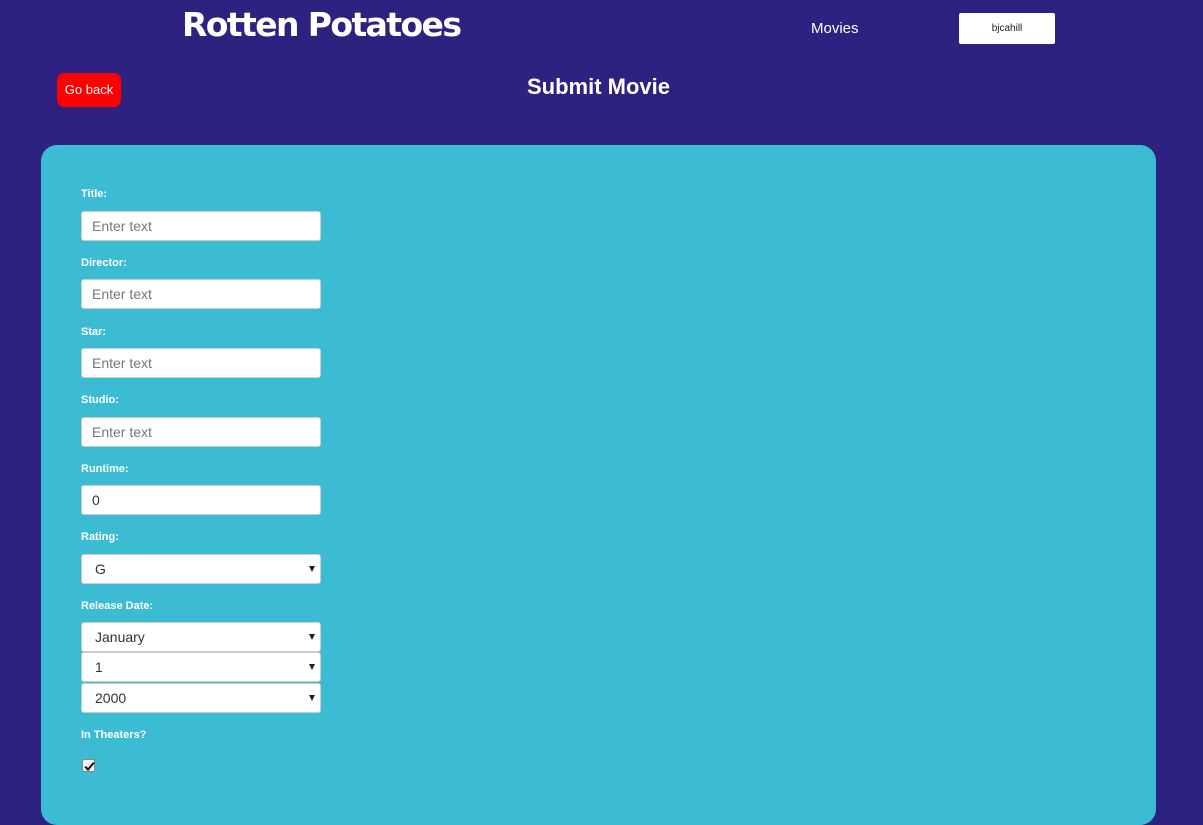  Describe the element at coordinates (201, 500) in the screenshot. I see `runtime-input` at that location.